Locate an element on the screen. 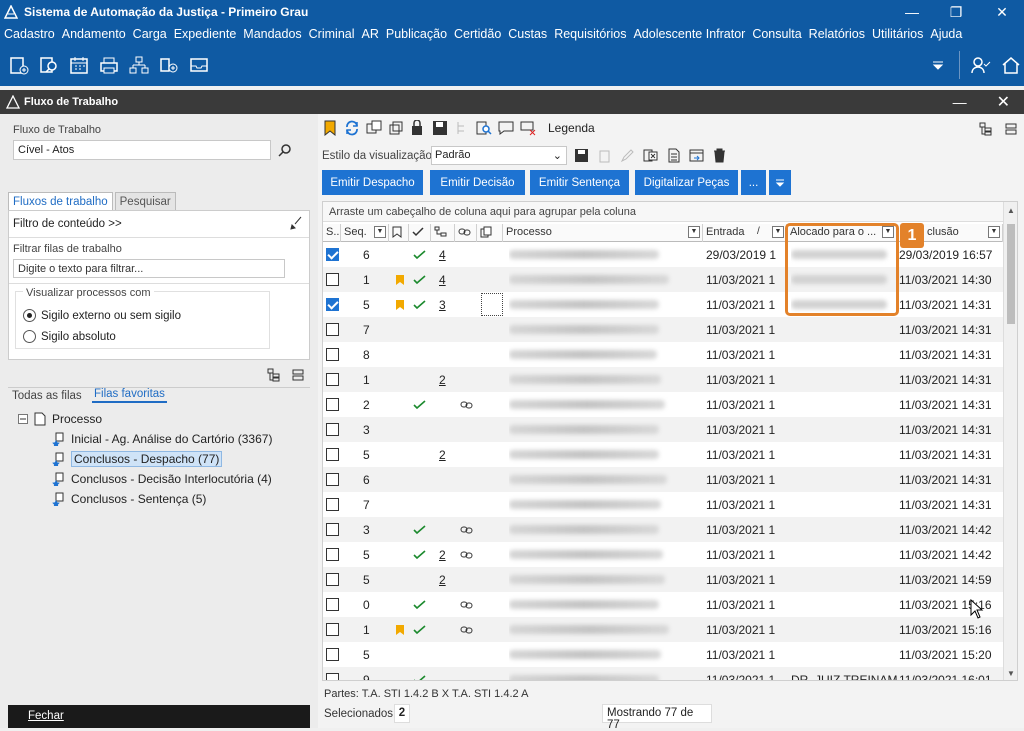 This screenshot has height=731, width=1024. row-count-link: 3 is located at coordinates (446, 304).